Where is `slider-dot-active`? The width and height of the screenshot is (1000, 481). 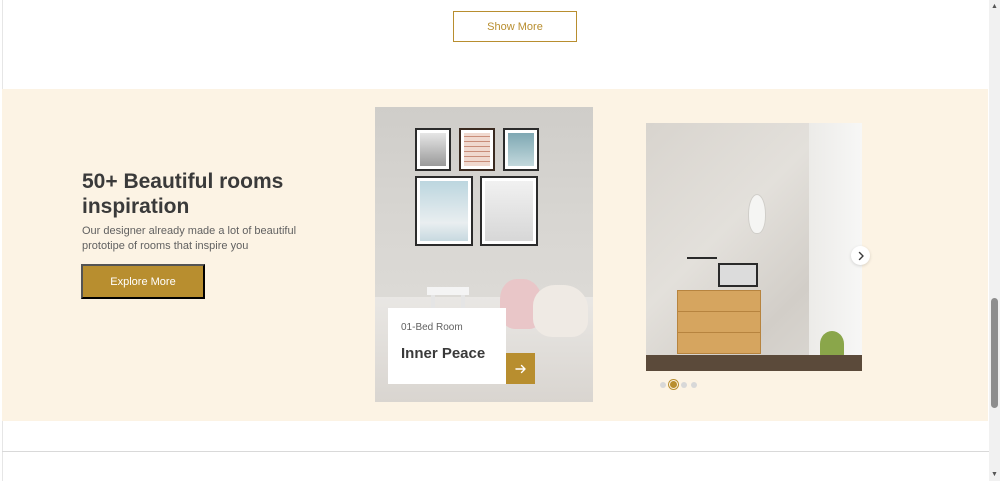
slider-dot-active is located at coordinates (673, 384).